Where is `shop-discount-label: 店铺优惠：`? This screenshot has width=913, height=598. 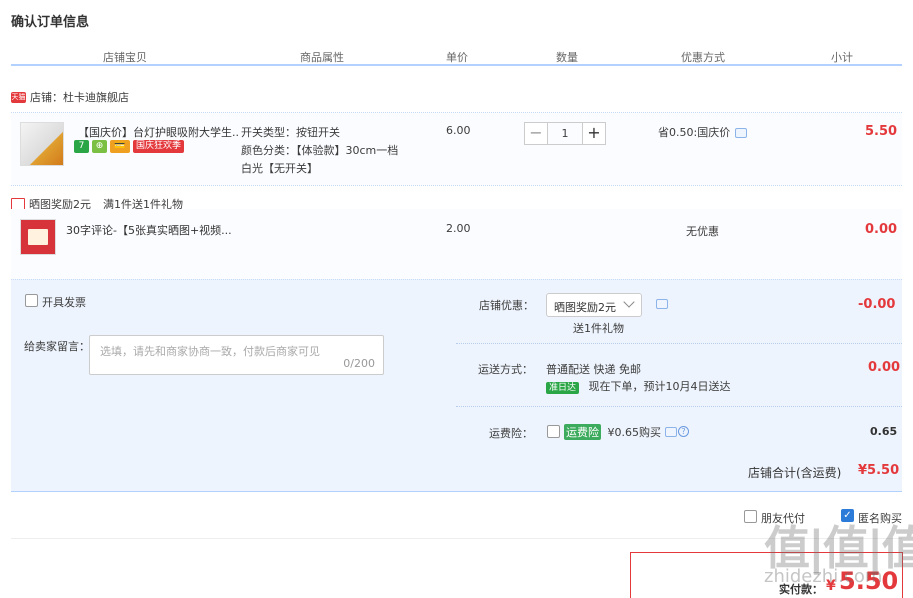
shop-discount-label: 店铺优惠： is located at coordinates (506, 305).